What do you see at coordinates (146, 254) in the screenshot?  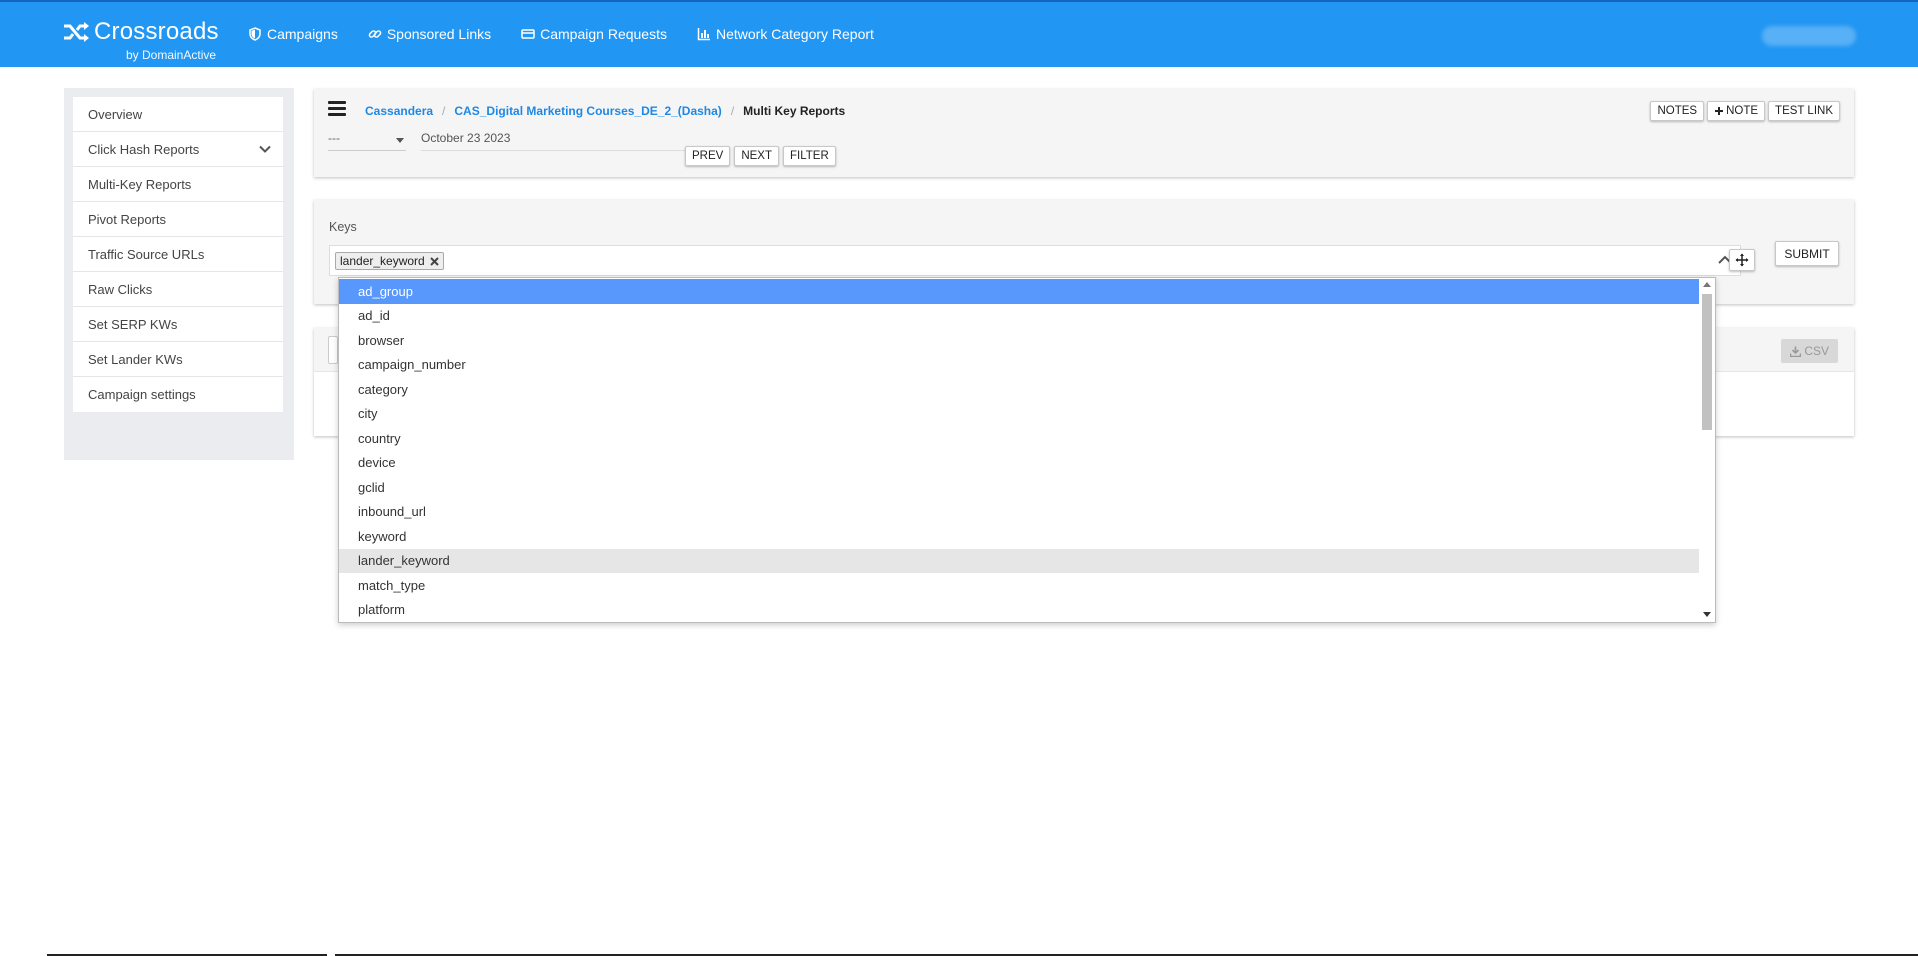 I see `sidebar-item-label: Traffic Source URLs` at bounding box center [146, 254].